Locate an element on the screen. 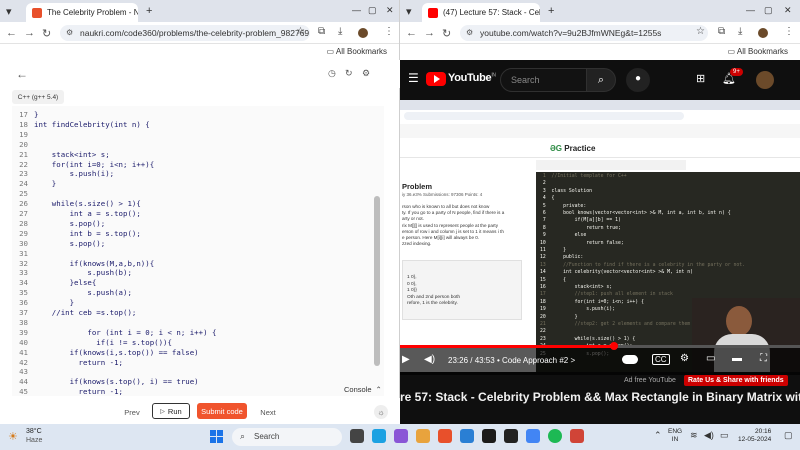  scrubber-handle is located at coordinates (614, 346).